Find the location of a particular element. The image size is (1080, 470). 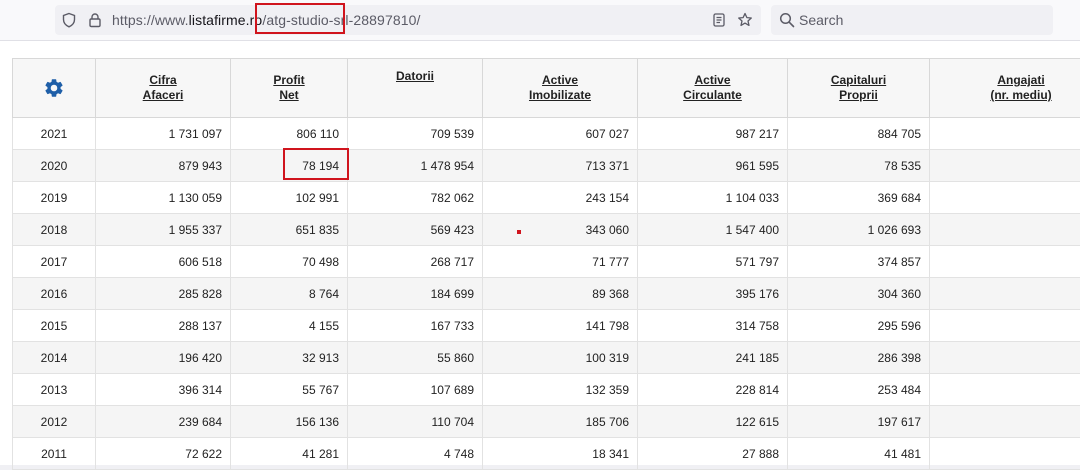

header-line: Profit is located at coordinates (289, 80).